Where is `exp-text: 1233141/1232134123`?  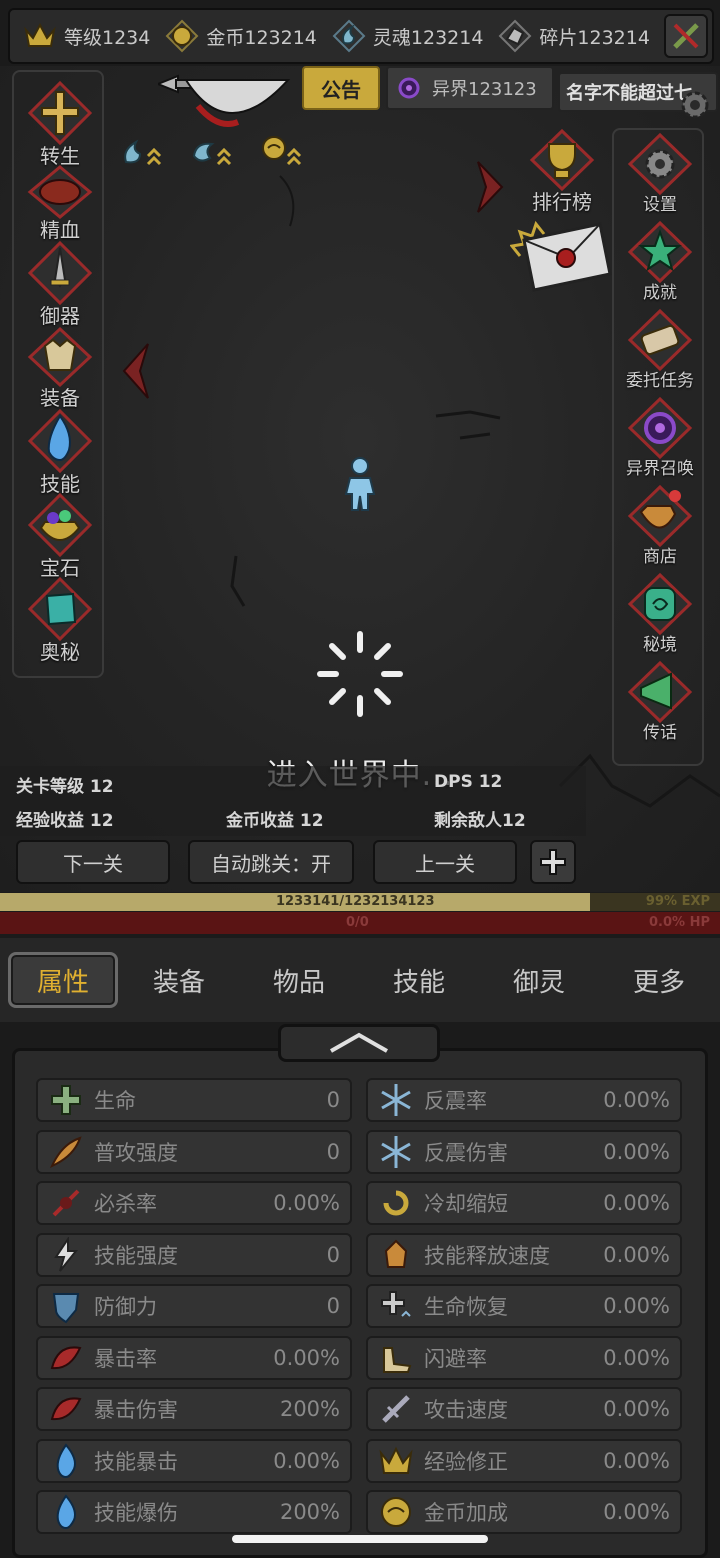 exp-text: 1233141/1232134123 is located at coordinates (355, 901).